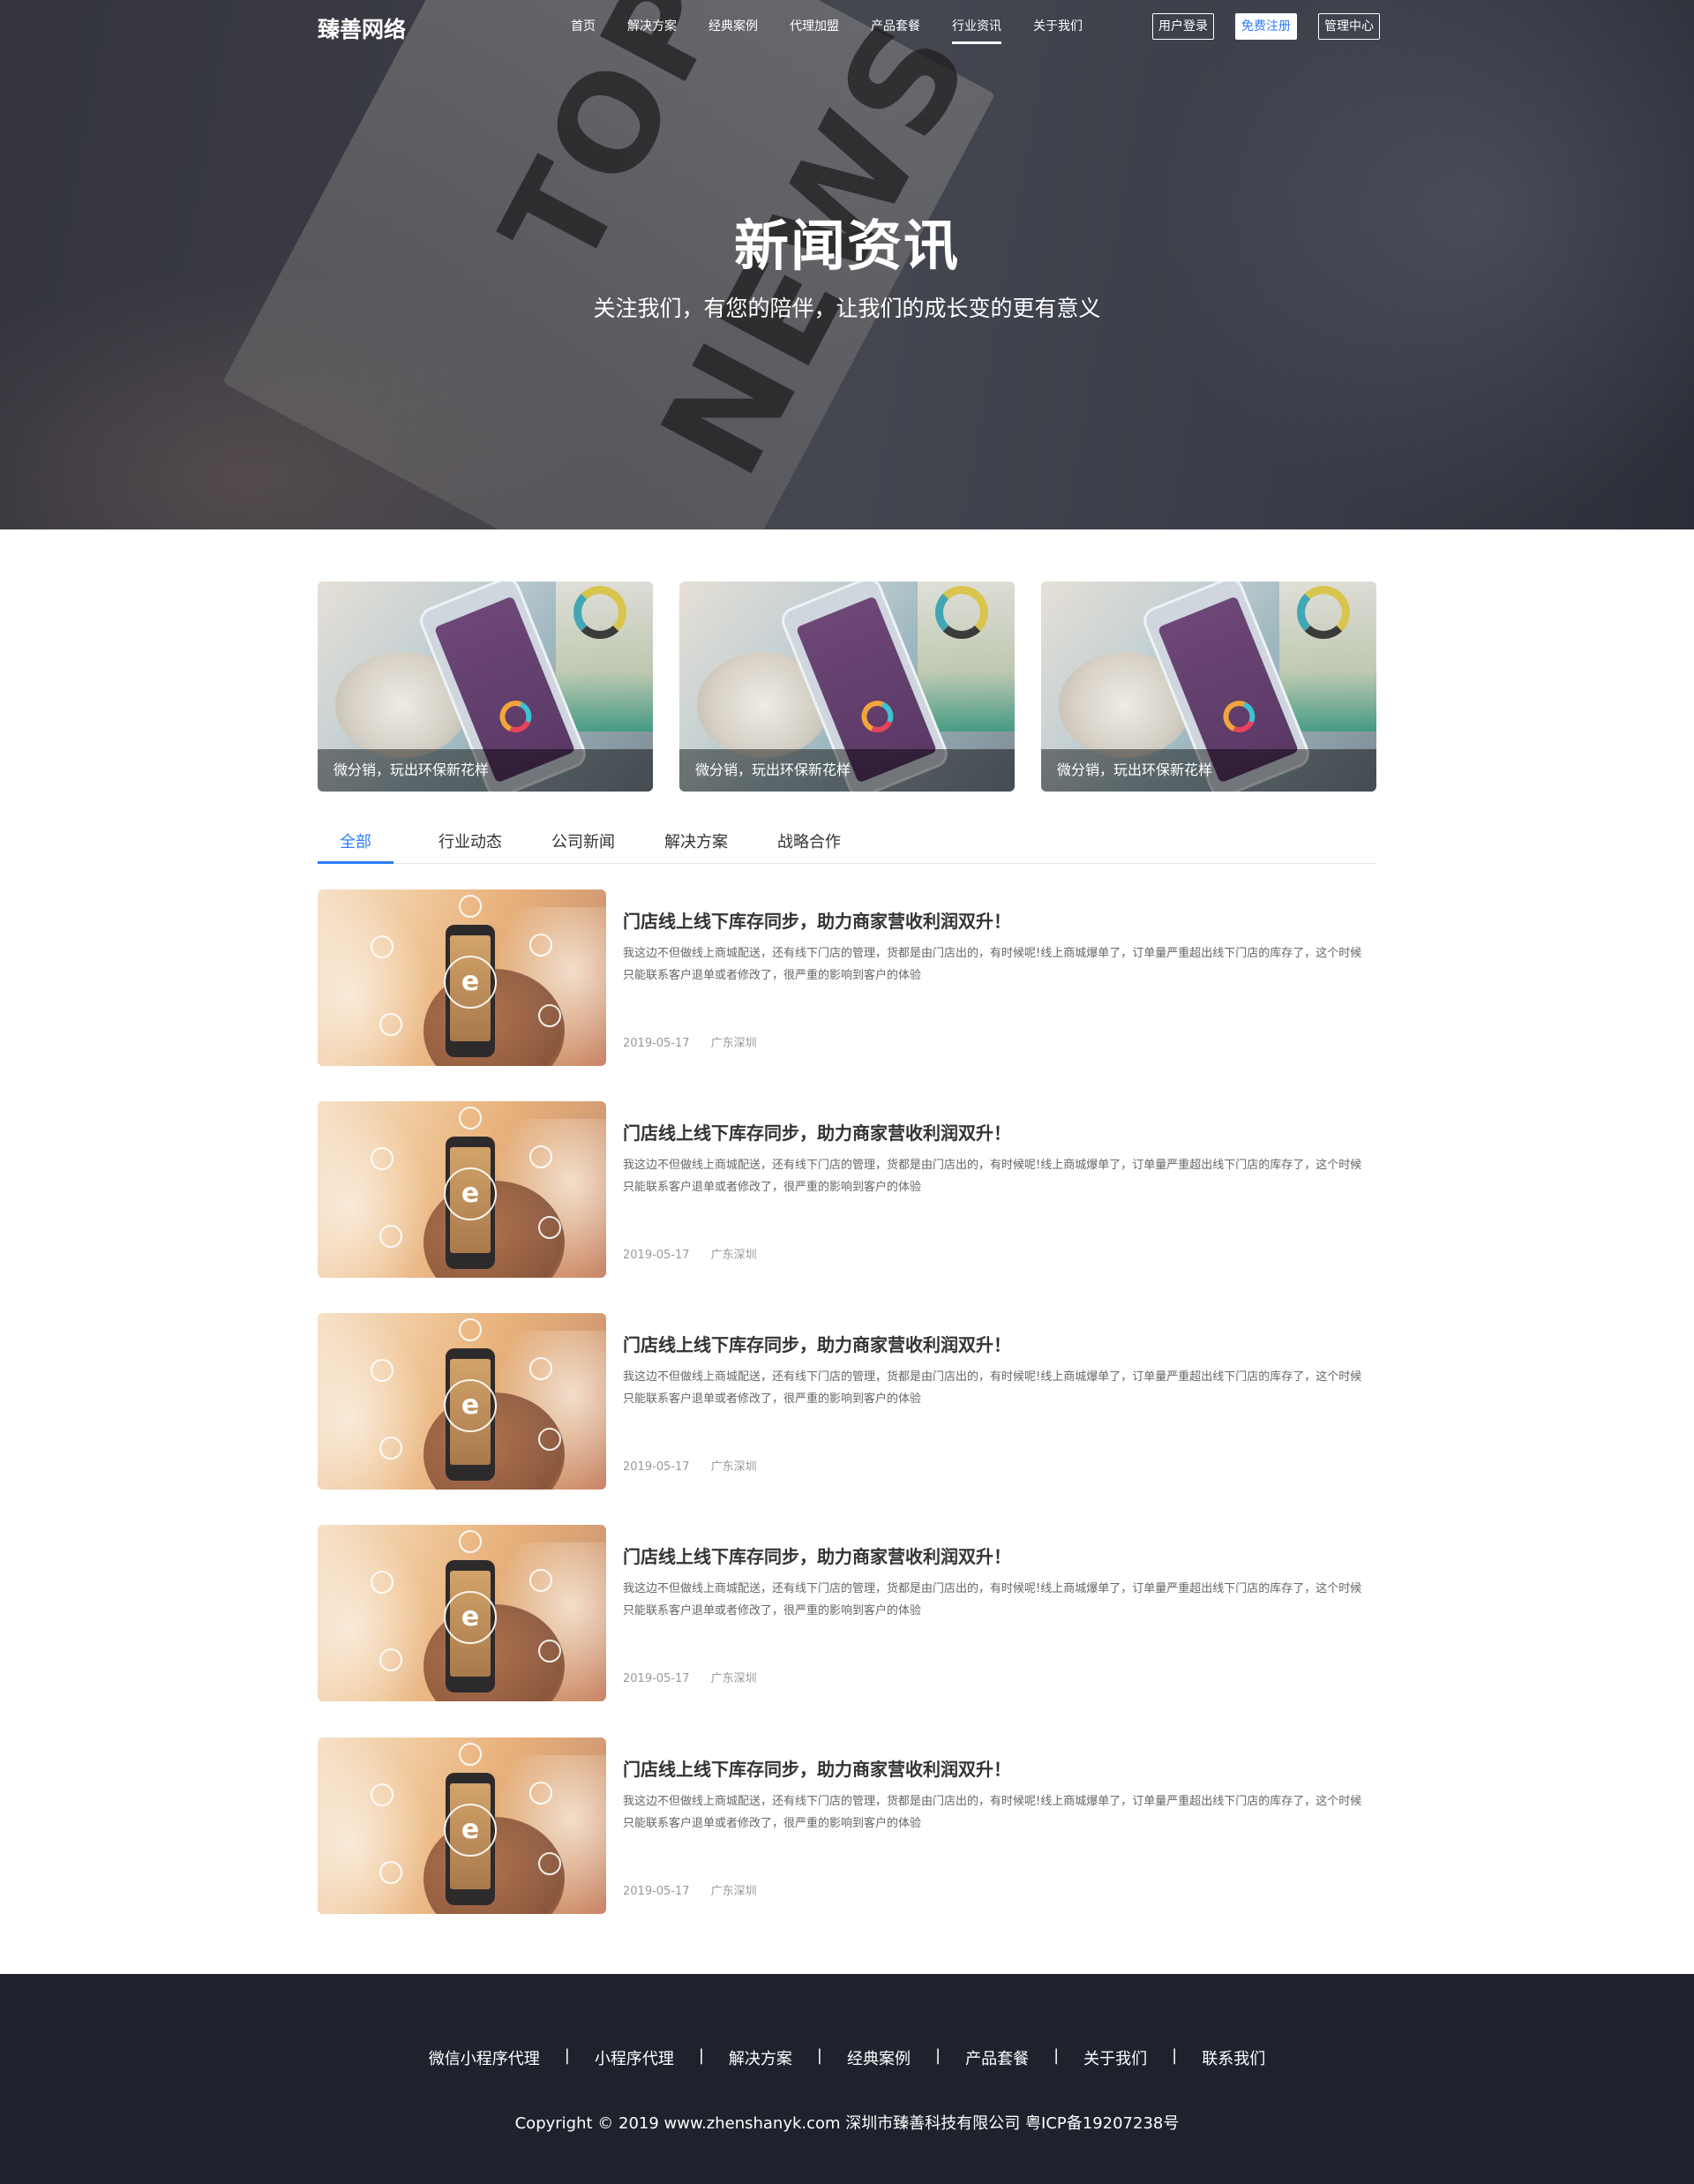  What do you see at coordinates (696, 844) in the screenshot?
I see `tab-solutions: 解决方案` at bounding box center [696, 844].